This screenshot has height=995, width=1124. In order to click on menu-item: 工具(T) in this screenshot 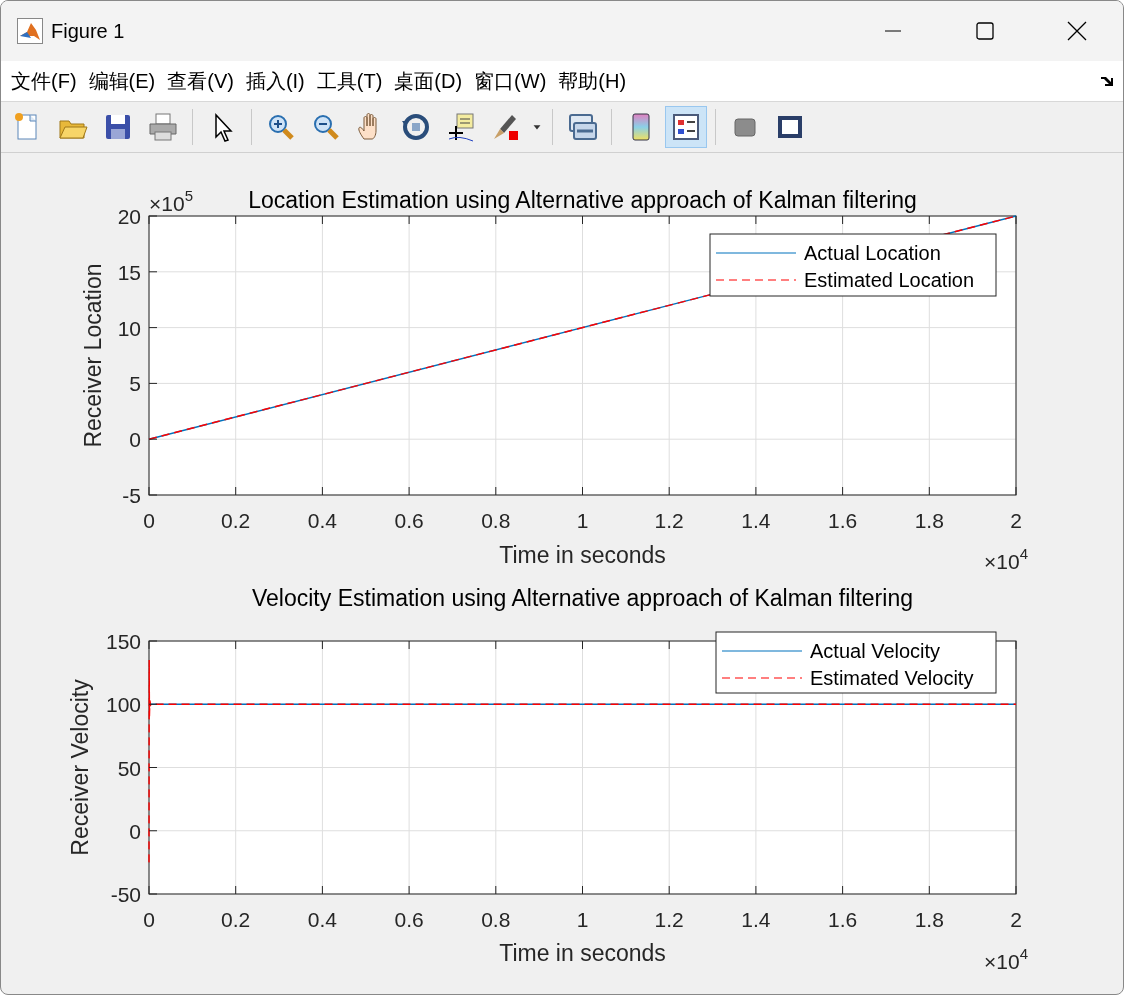, I will do `click(349, 81)`.